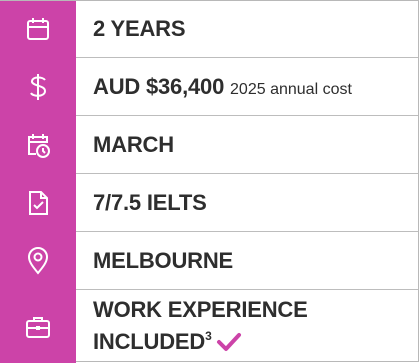  I want to click on intake-value: MARCH, so click(133, 144).